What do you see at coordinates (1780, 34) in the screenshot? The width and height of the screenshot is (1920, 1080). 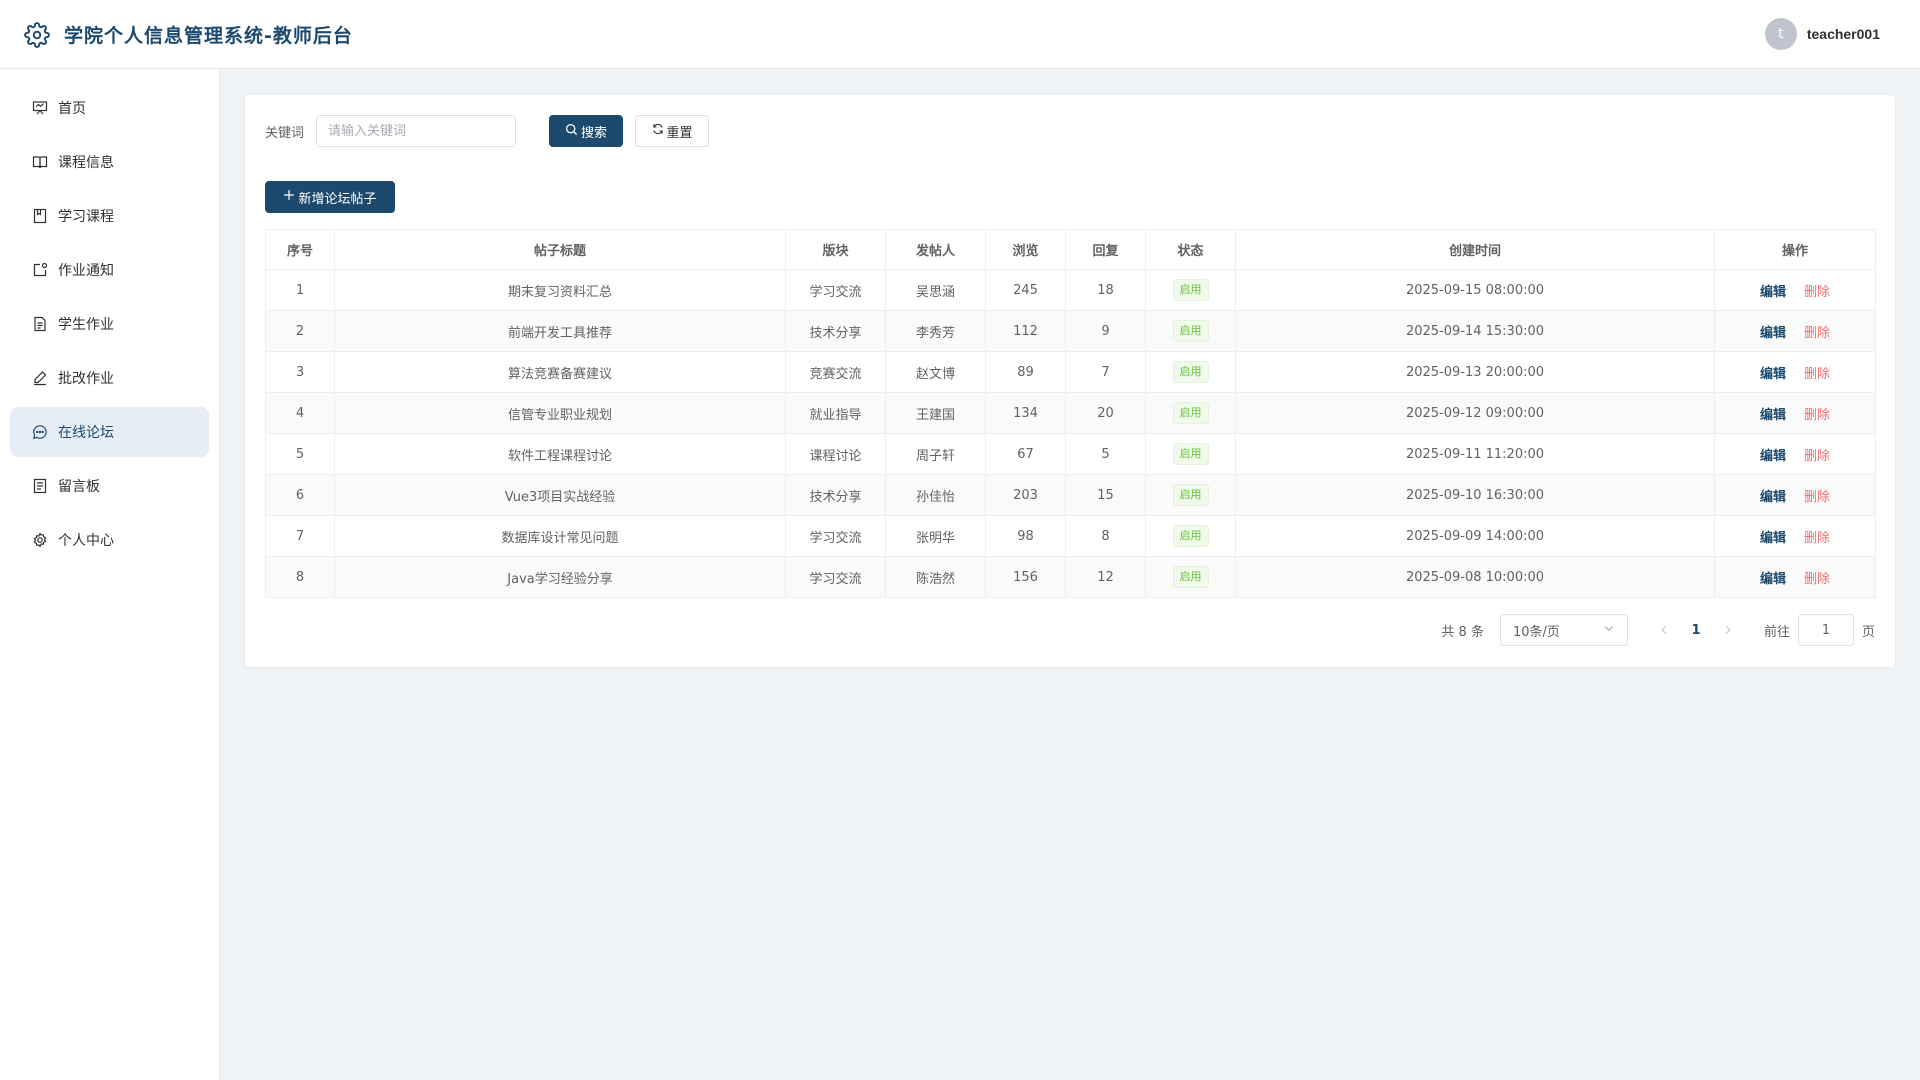 I see `avatar: t` at bounding box center [1780, 34].